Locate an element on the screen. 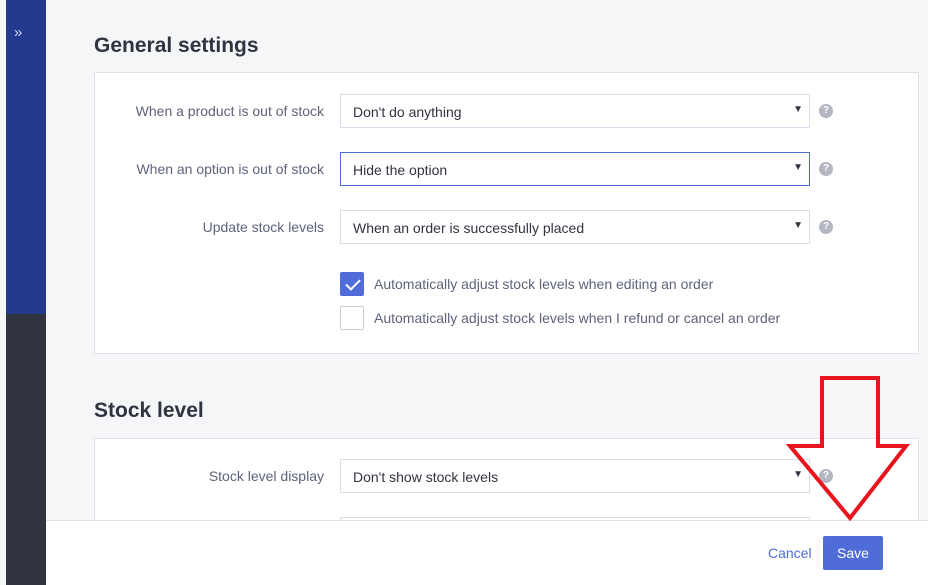 The width and height of the screenshot is (928, 585). action-bar: Cancel Save is located at coordinates (487, 552).